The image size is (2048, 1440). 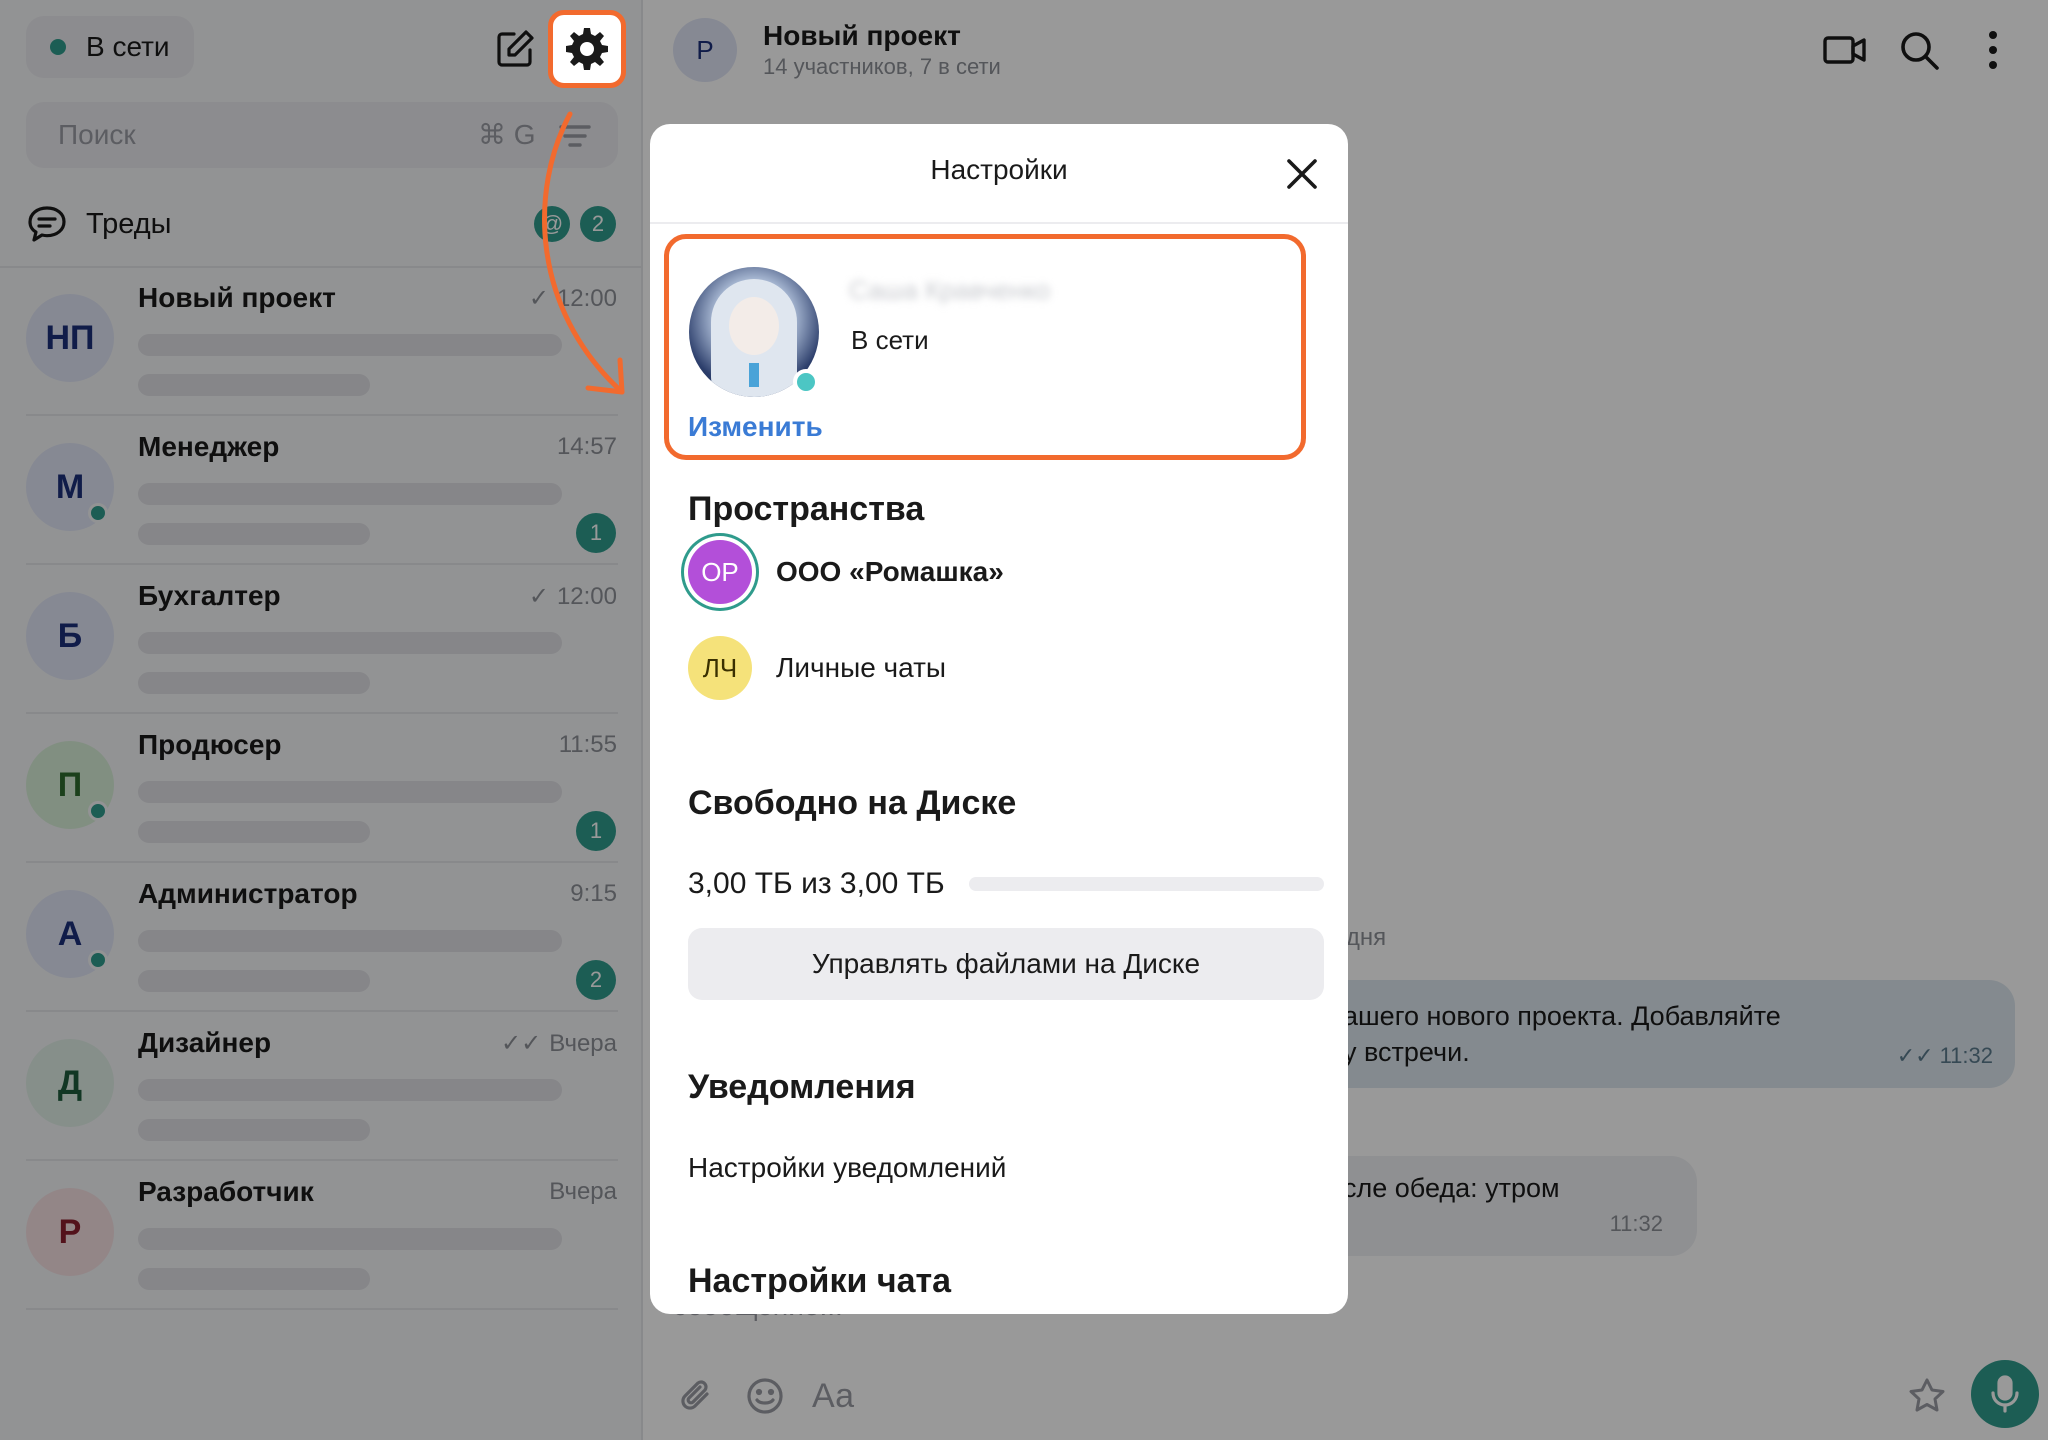 I want to click on modal-title: Настройки, so click(x=999, y=169).